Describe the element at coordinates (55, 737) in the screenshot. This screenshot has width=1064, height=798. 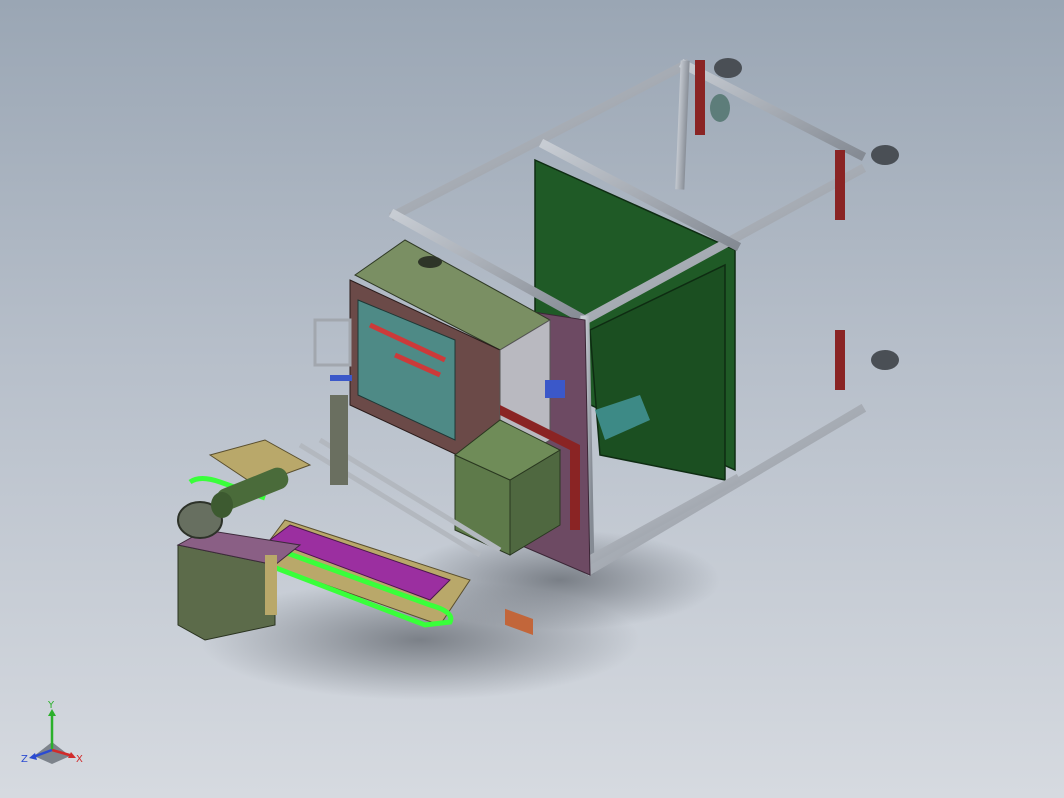
I see `orientation-triad: Y X Z` at that location.